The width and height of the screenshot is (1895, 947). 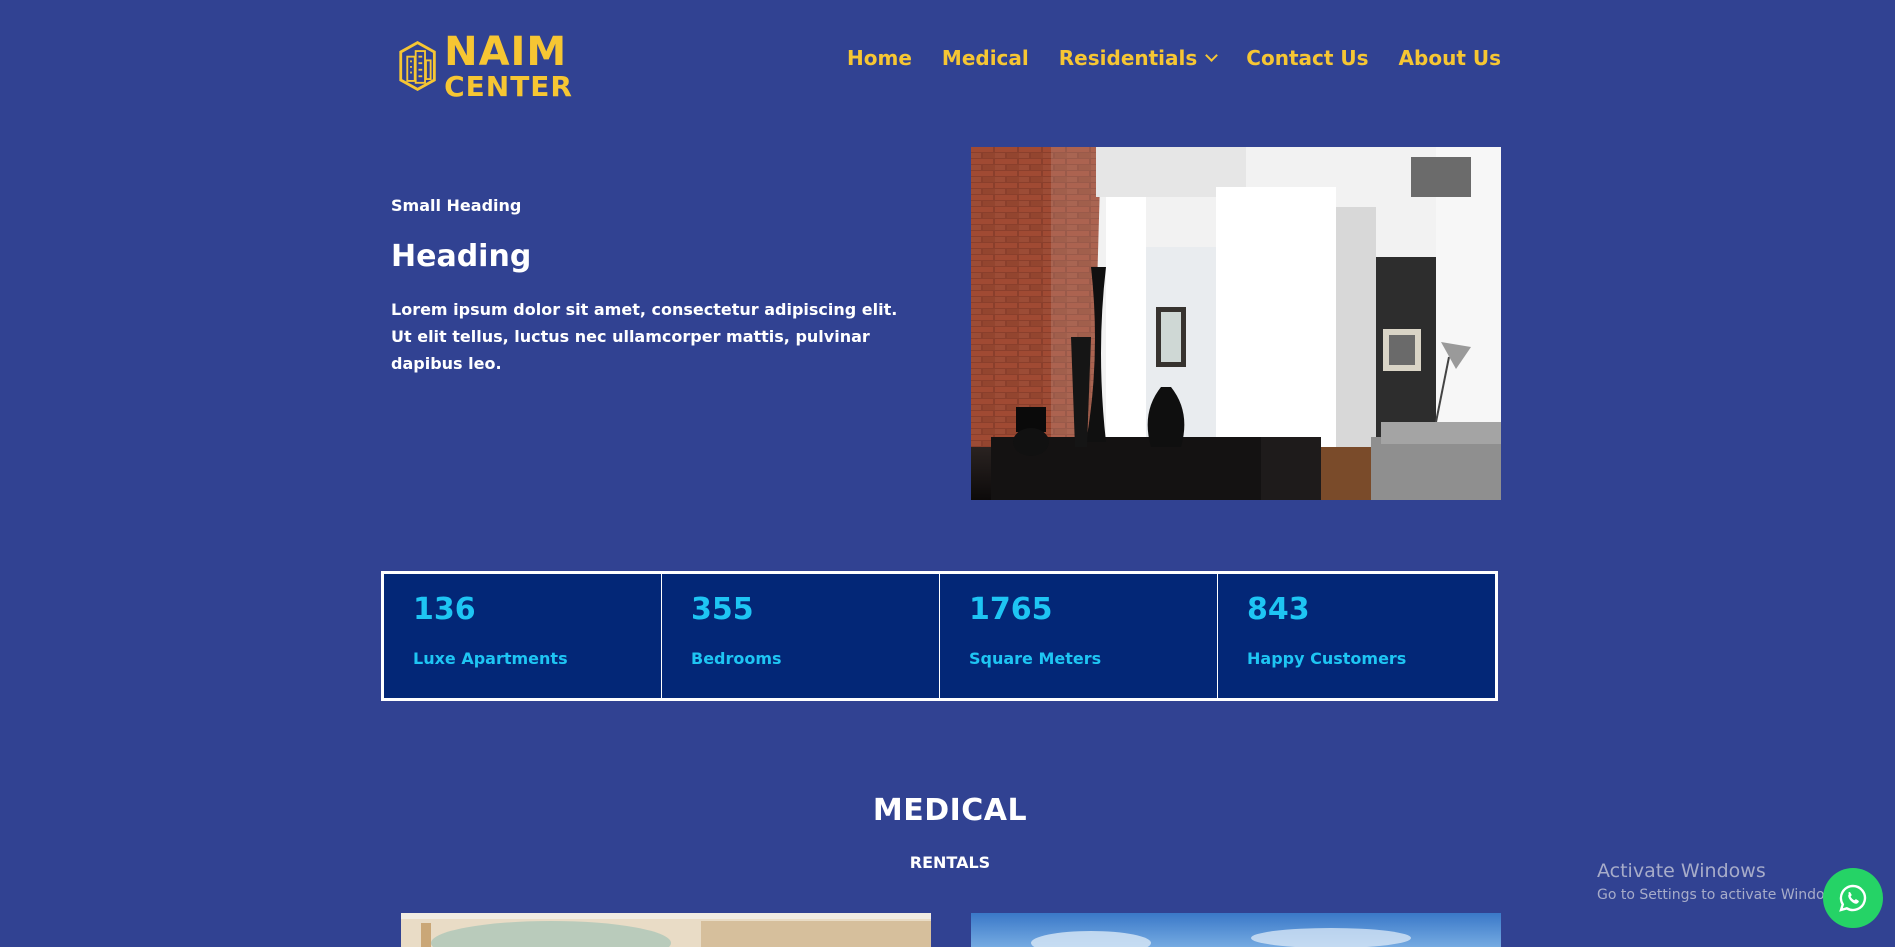 I want to click on sky-photo, so click(x=1236, y=930).